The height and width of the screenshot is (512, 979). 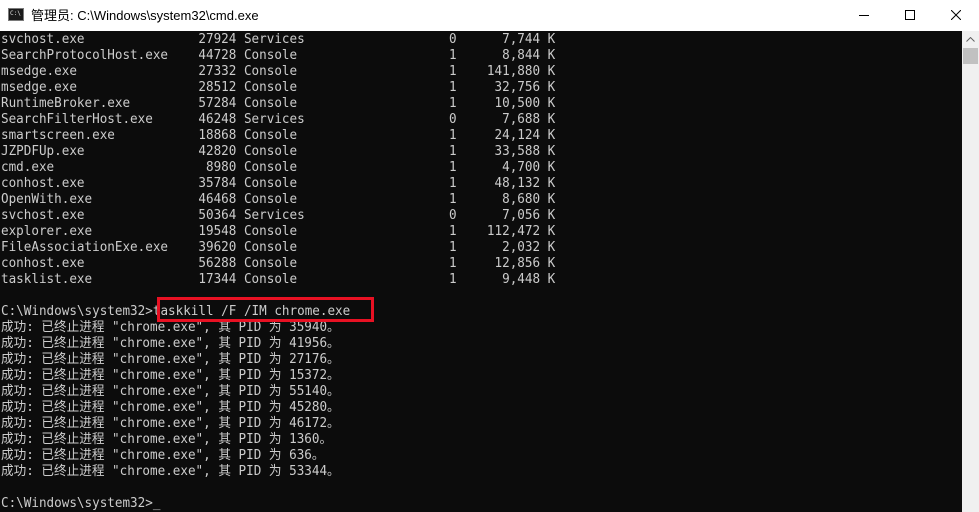 I want to click on result-line: 成功: 已终止进程 "chrome.exe", 其 PID 为 46172。, so click(x=278, y=424).